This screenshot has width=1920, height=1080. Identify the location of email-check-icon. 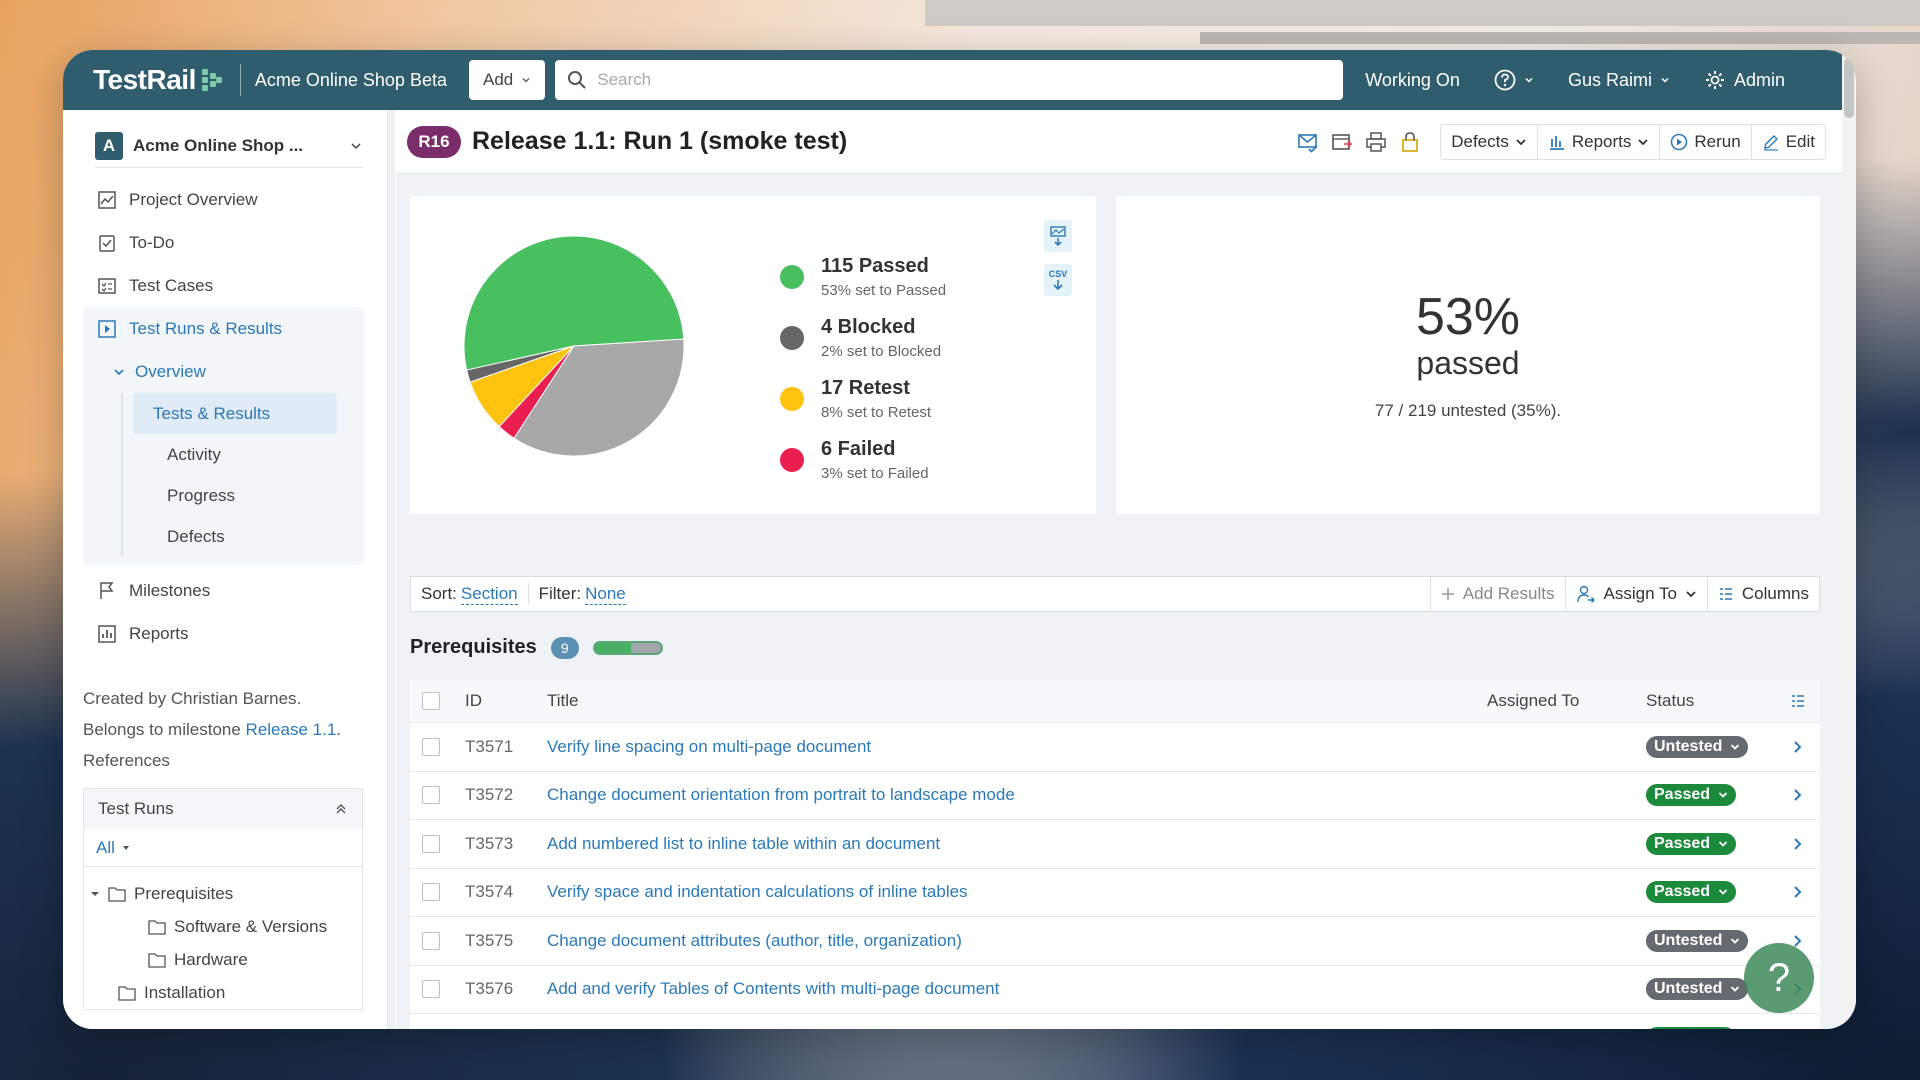
(1308, 142).